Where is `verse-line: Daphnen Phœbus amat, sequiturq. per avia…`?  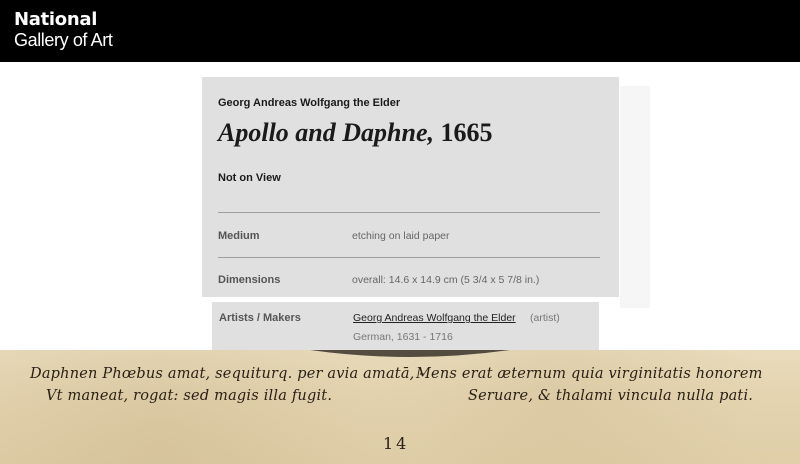 verse-line: Daphnen Phœbus amat, sequiturq. per avia… is located at coordinates (227, 374).